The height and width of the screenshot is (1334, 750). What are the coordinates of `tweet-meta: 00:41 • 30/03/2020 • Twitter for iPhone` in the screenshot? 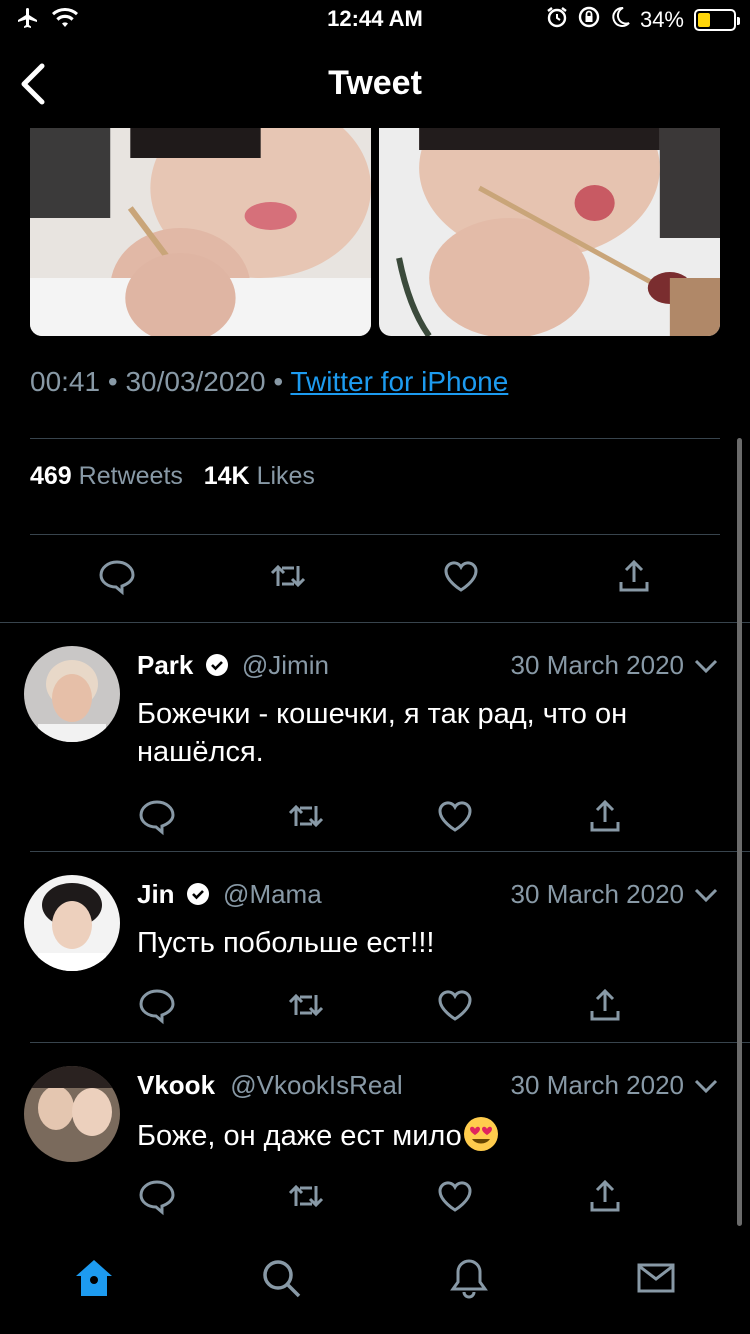 It's located at (269, 382).